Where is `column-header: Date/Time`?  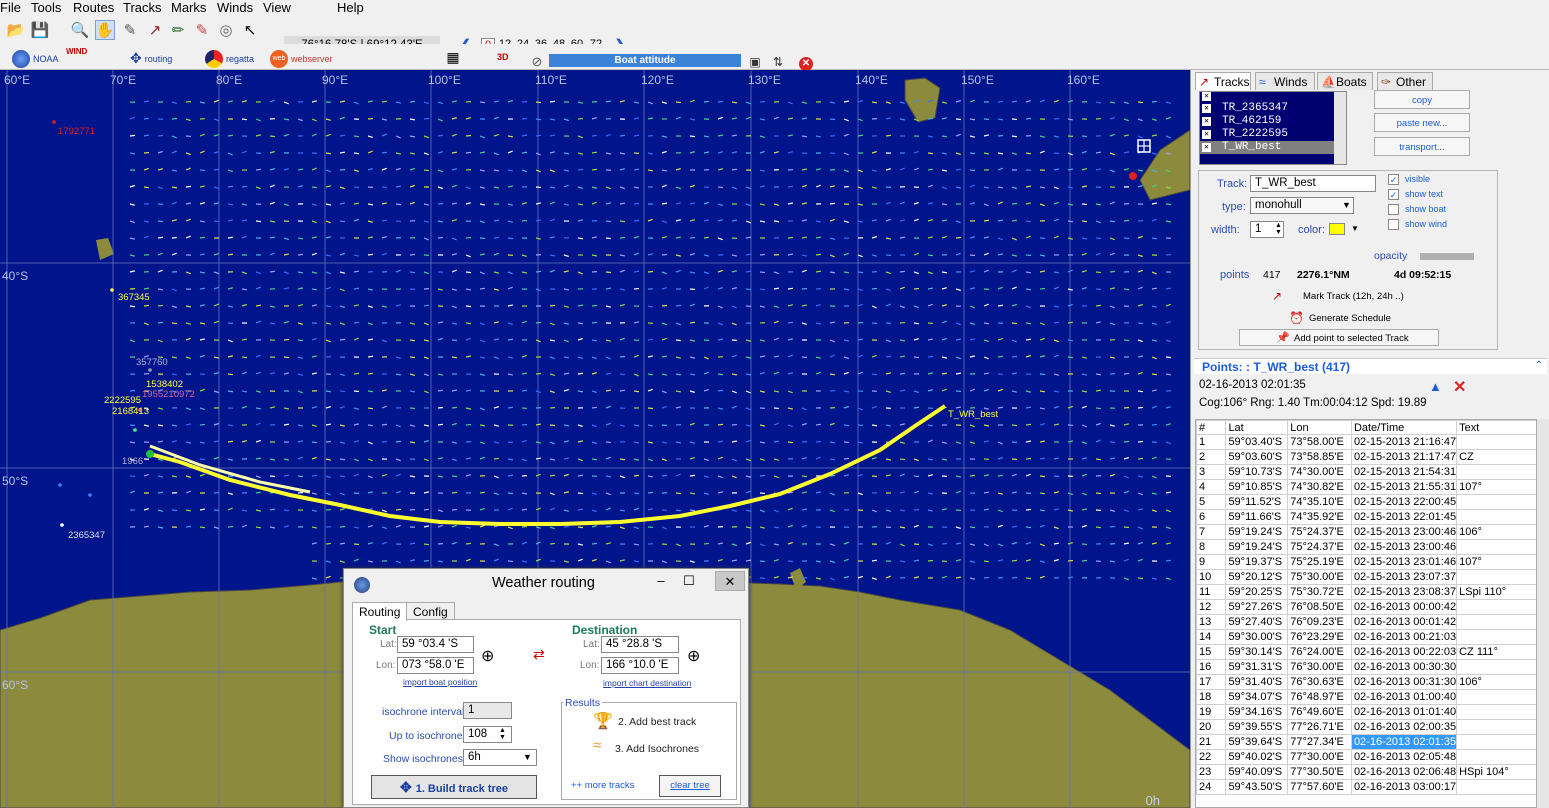 column-header: Date/Time is located at coordinates (1404, 427).